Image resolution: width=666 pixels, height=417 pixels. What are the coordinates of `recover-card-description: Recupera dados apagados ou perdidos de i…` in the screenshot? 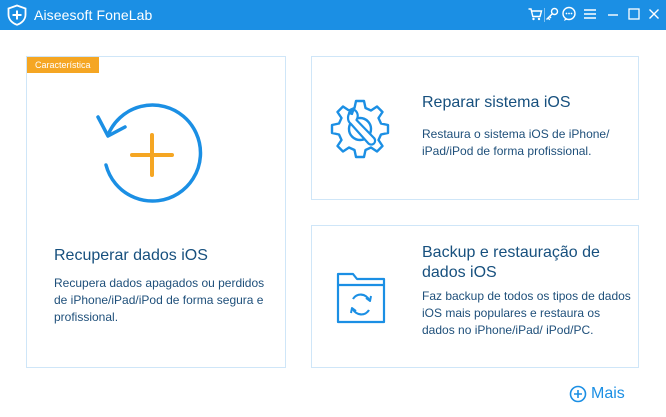 It's located at (159, 300).